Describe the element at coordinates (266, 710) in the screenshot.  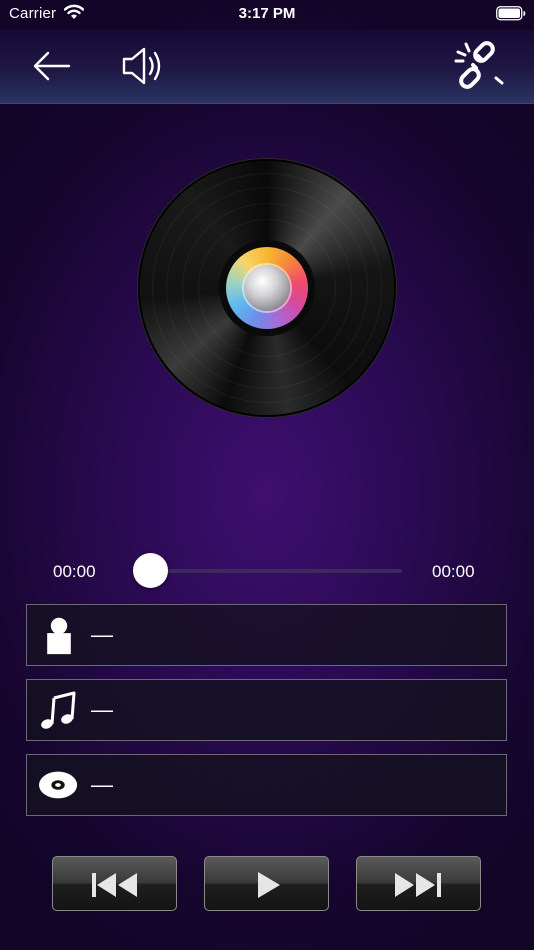
I see `song-row: —` at that location.